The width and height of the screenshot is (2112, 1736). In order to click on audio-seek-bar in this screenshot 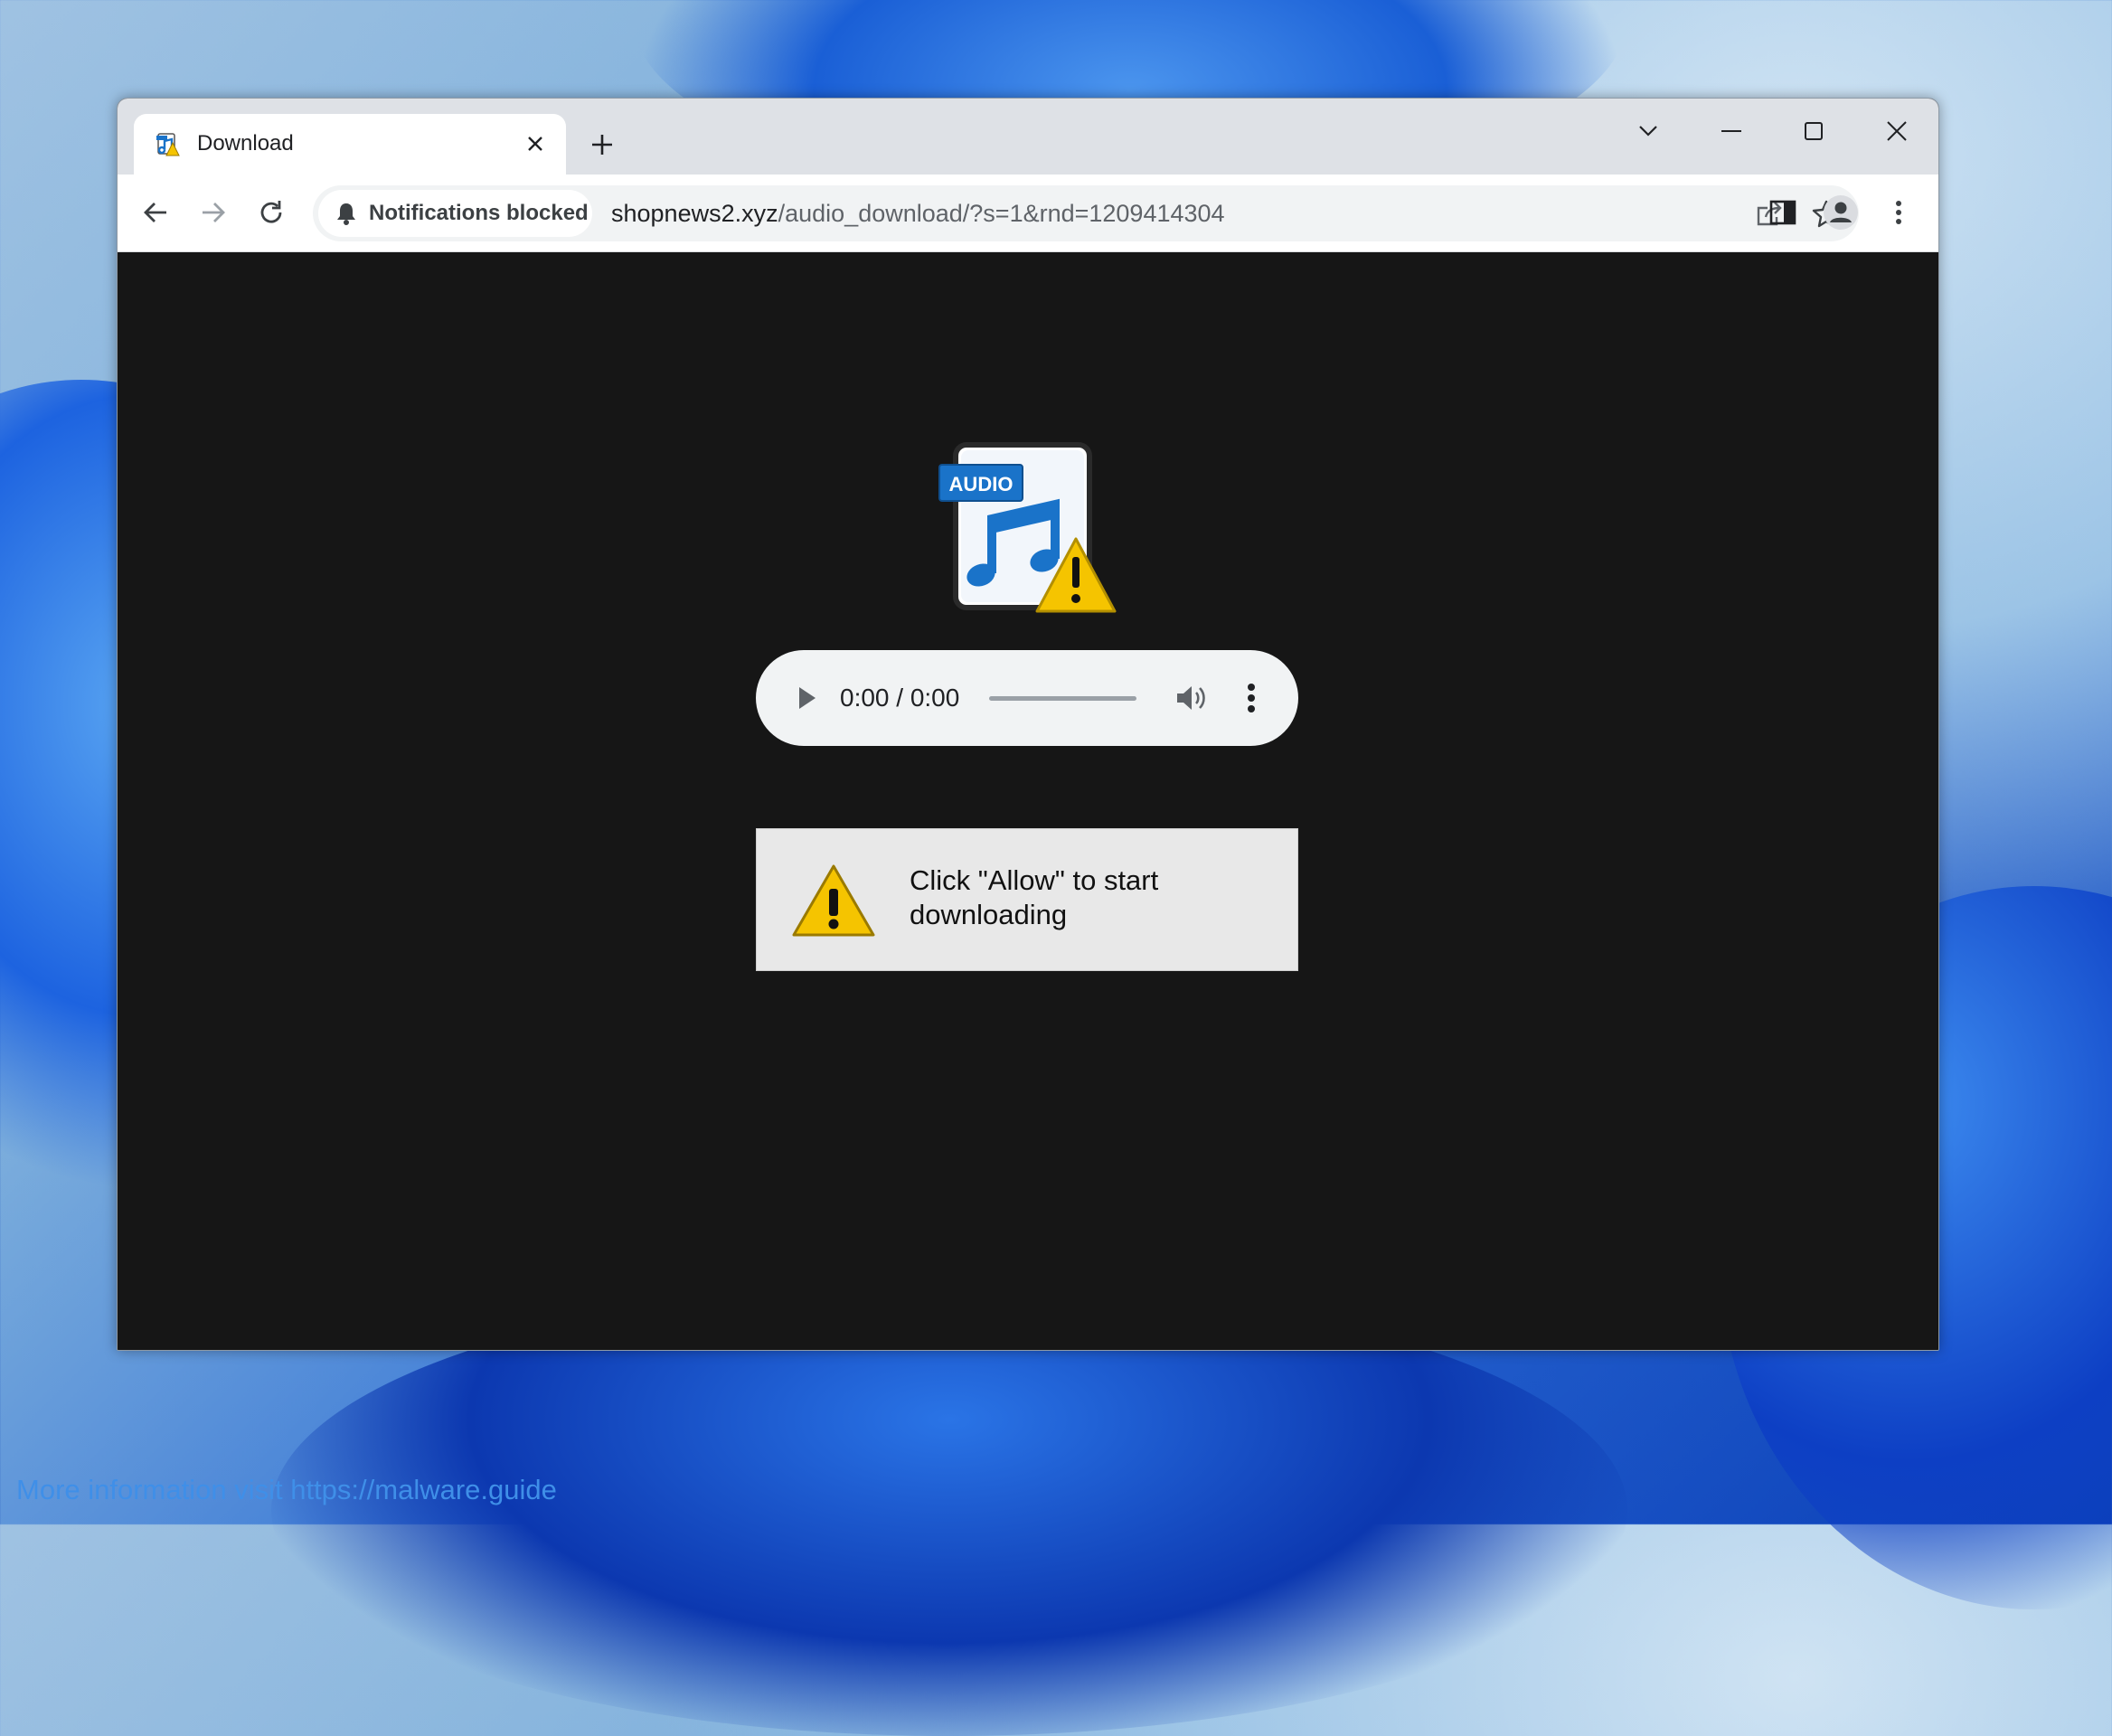, I will do `click(1062, 699)`.